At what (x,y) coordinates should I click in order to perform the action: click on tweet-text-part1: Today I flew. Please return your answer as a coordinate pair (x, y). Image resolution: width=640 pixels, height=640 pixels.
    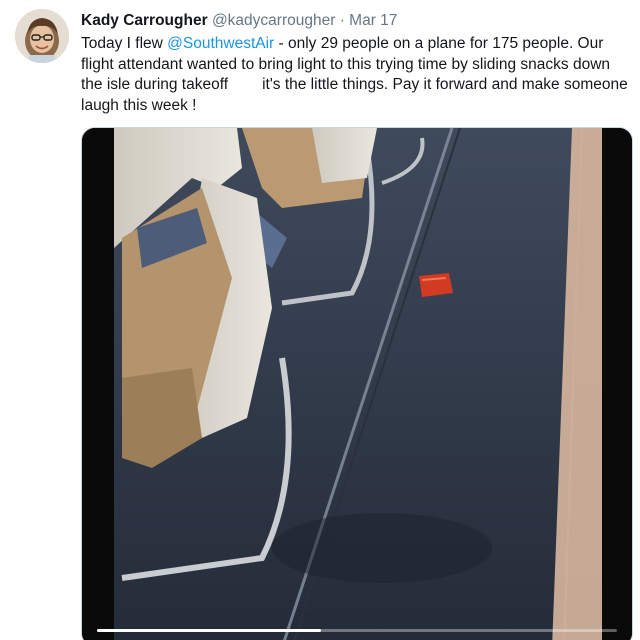
    Looking at the image, I should click on (124, 43).